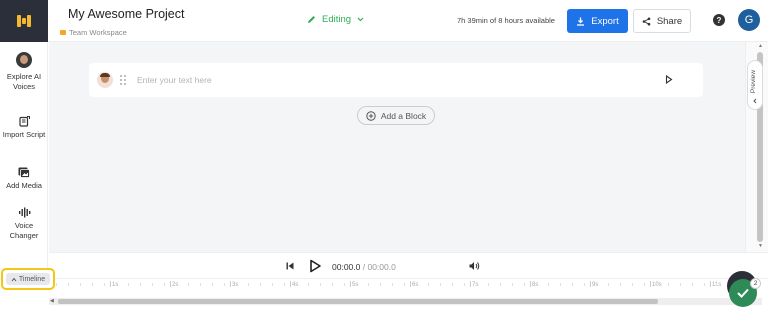 The height and width of the screenshot is (312, 768). I want to click on volume-icon, so click(474, 266).